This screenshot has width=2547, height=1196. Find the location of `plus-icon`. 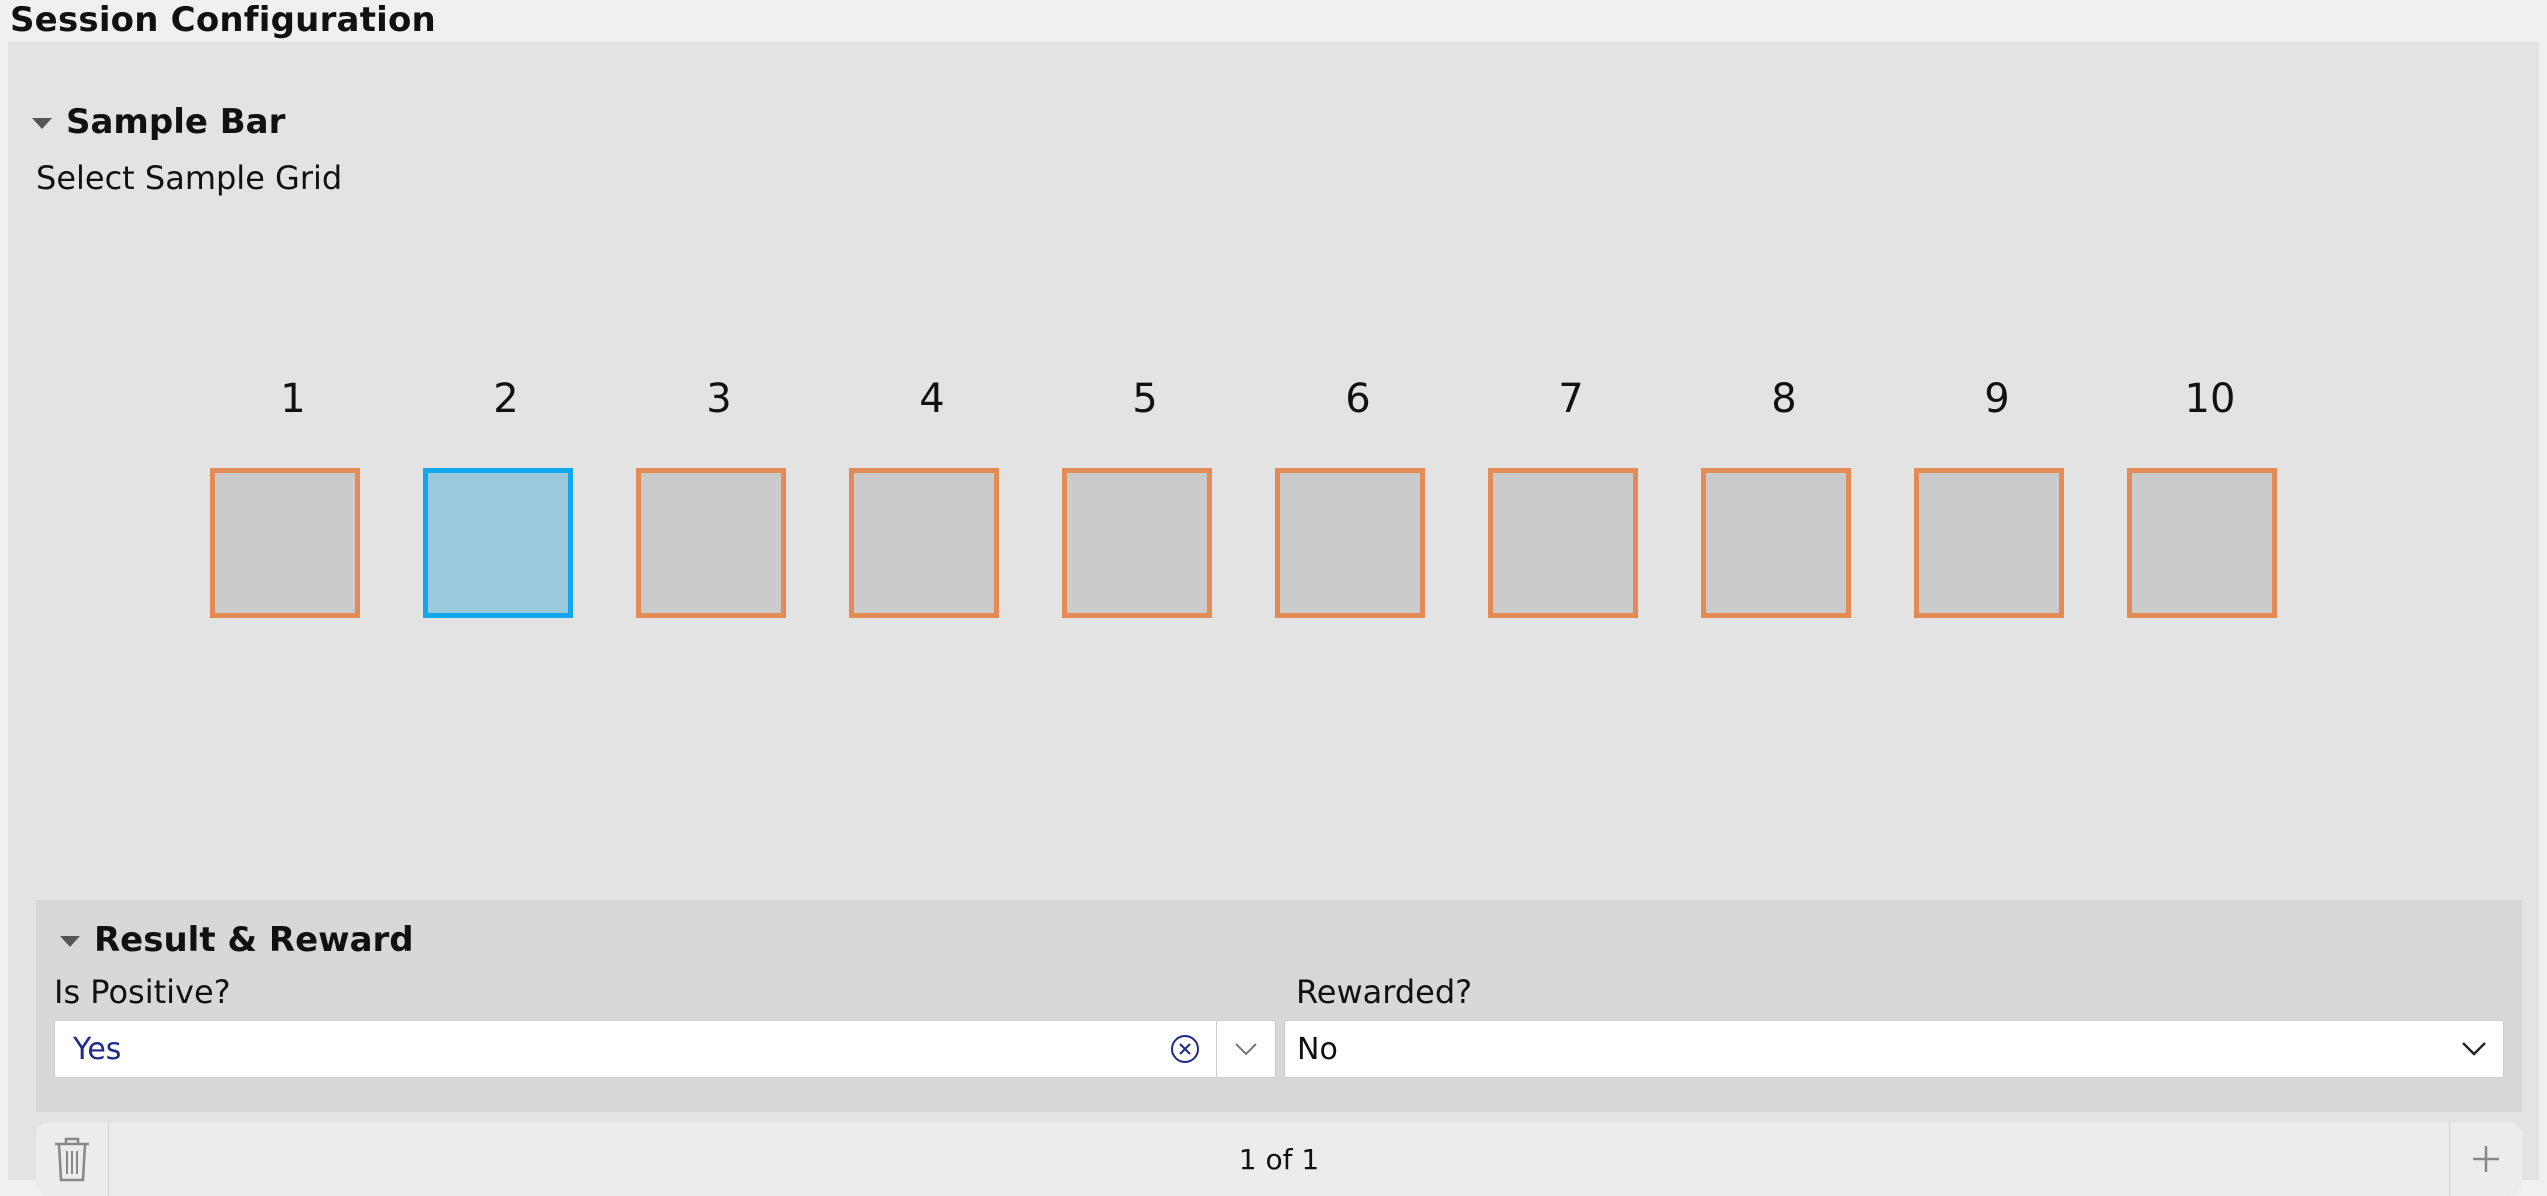

plus-icon is located at coordinates (2486, 1159).